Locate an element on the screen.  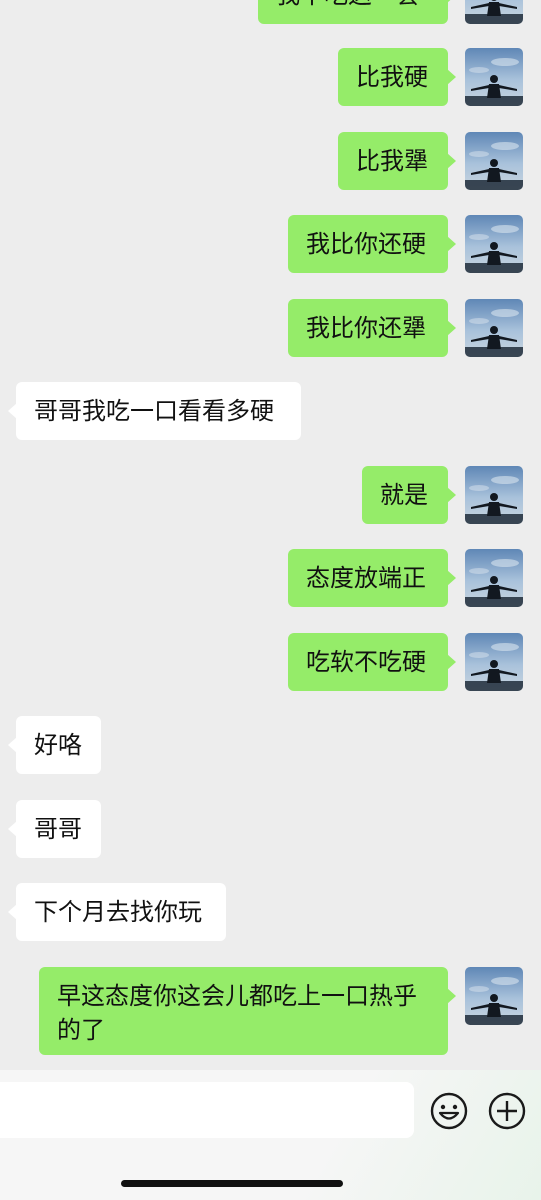
message-text: 好咯 is located at coordinates (58, 745).